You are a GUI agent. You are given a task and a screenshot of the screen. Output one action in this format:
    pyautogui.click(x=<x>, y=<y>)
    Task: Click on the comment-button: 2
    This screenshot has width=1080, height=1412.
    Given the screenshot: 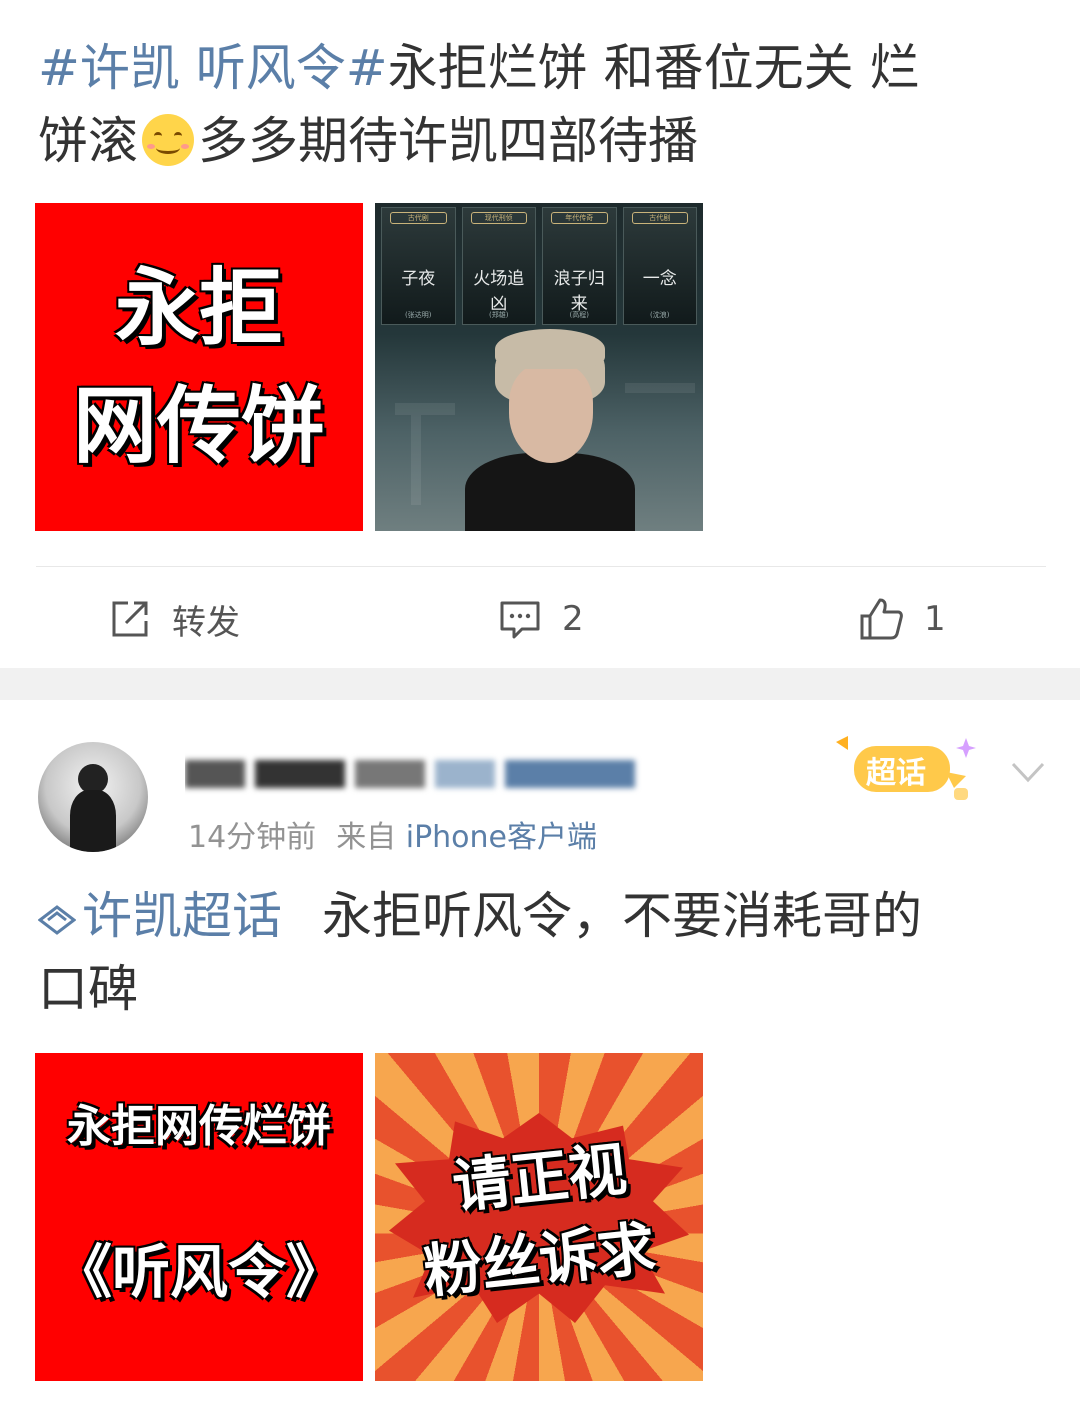 What is the action you would take?
    pyautogui.click(x=541, y=619)
    